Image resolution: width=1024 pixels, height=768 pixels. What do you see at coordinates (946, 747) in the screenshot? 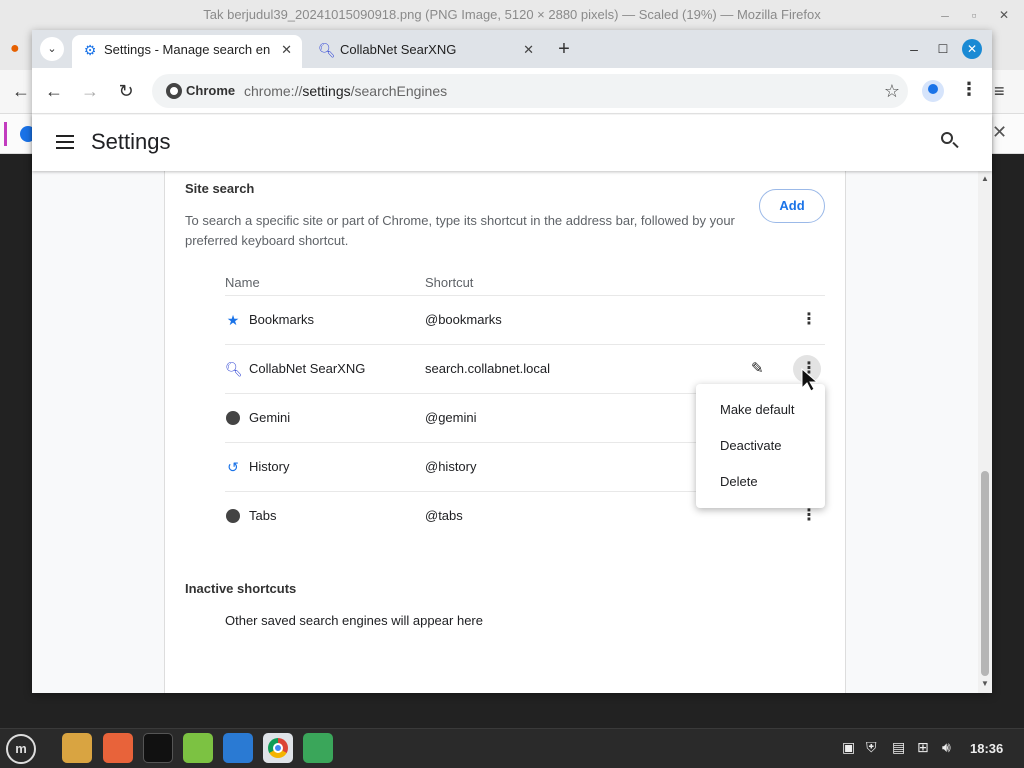
I see `volume-tray-icon: 🔊︎` at bounding box center [946, 747].